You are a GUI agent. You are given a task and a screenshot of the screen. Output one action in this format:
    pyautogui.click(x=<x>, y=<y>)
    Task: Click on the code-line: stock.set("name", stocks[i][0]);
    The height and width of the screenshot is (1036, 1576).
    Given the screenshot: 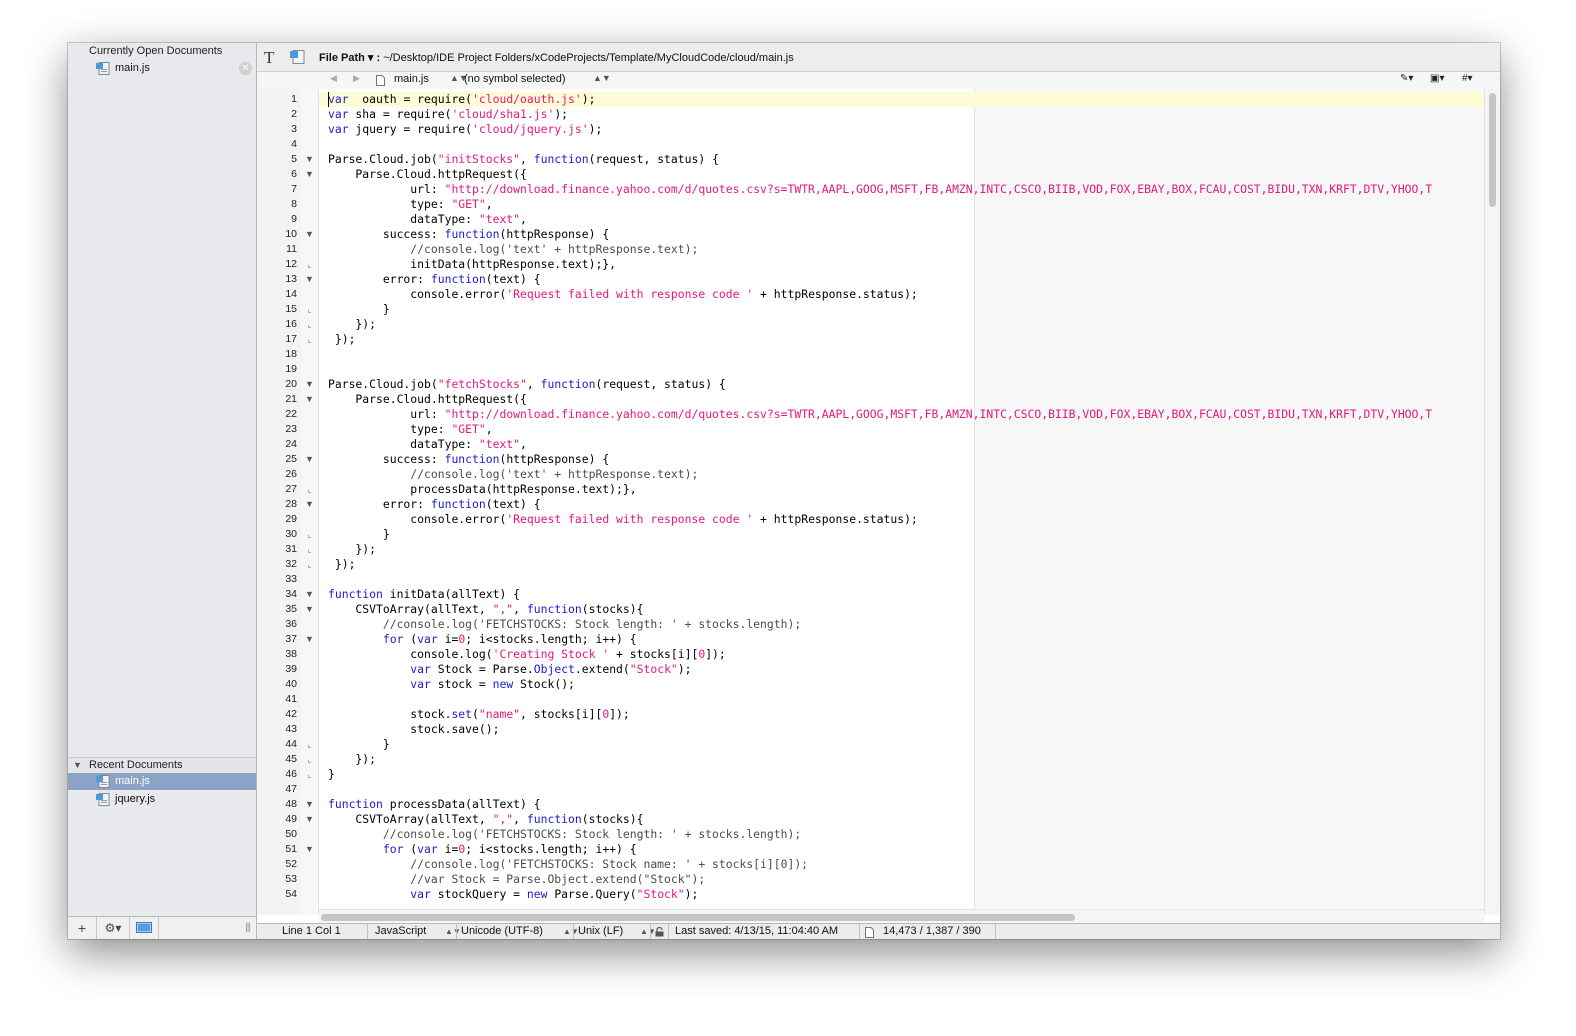 What is the action you would take?
    pyautogui.click(x=479, y=714)
    